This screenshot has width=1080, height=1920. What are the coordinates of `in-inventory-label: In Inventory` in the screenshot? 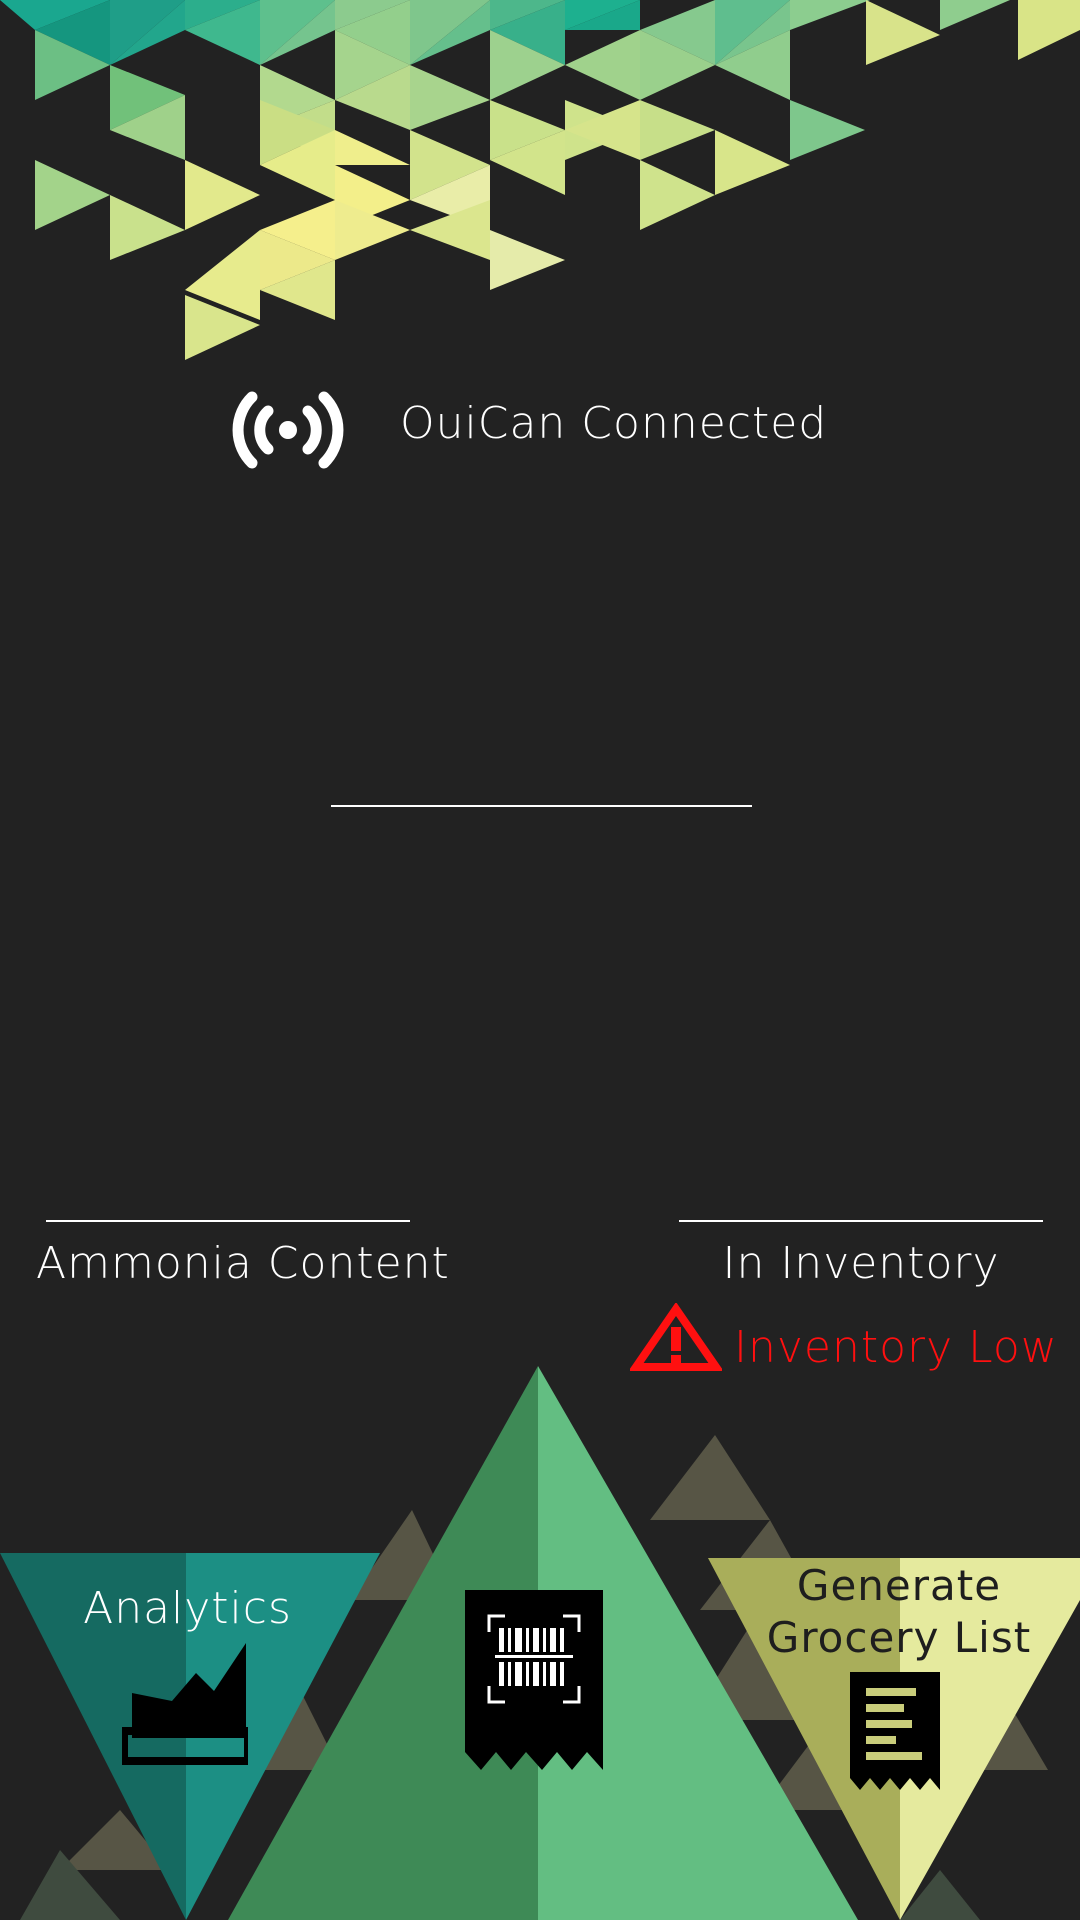 It's located at (861, 1263).